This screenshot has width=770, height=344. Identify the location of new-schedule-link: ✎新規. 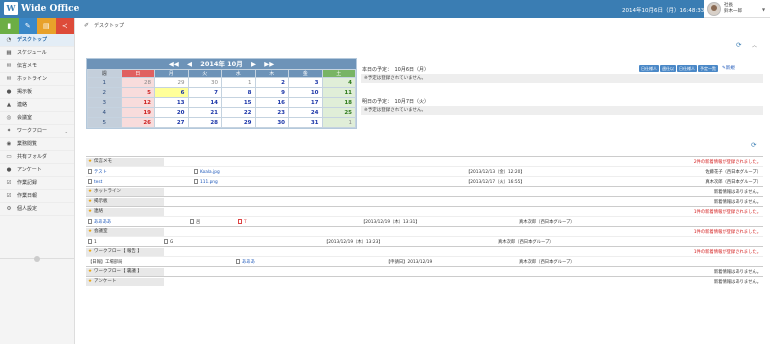
(728, 68).